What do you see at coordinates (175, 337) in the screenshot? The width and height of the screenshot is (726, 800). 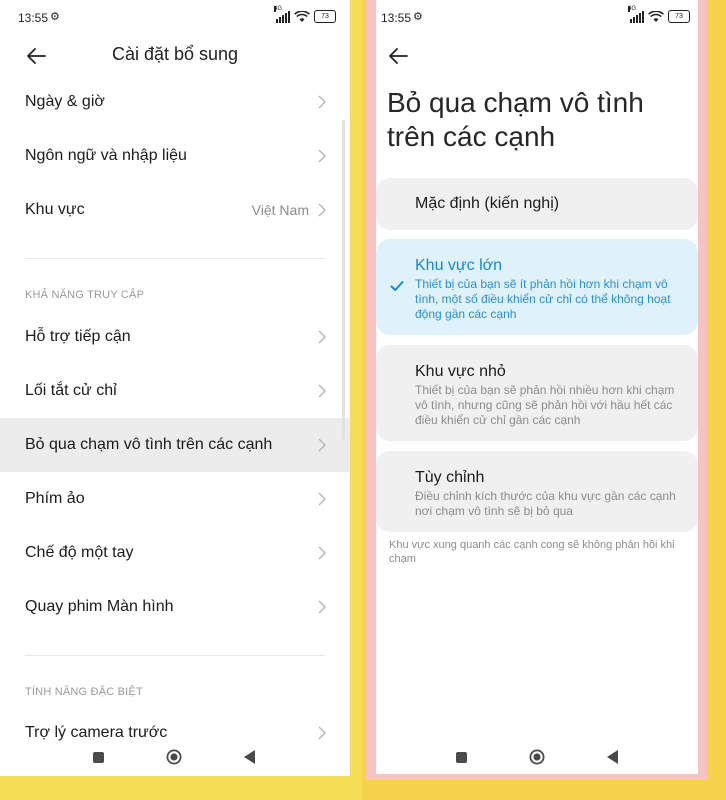 I see `settings-item-accessibility: Hỗ trợ tiếp cận` at bounding box center [175, 337].